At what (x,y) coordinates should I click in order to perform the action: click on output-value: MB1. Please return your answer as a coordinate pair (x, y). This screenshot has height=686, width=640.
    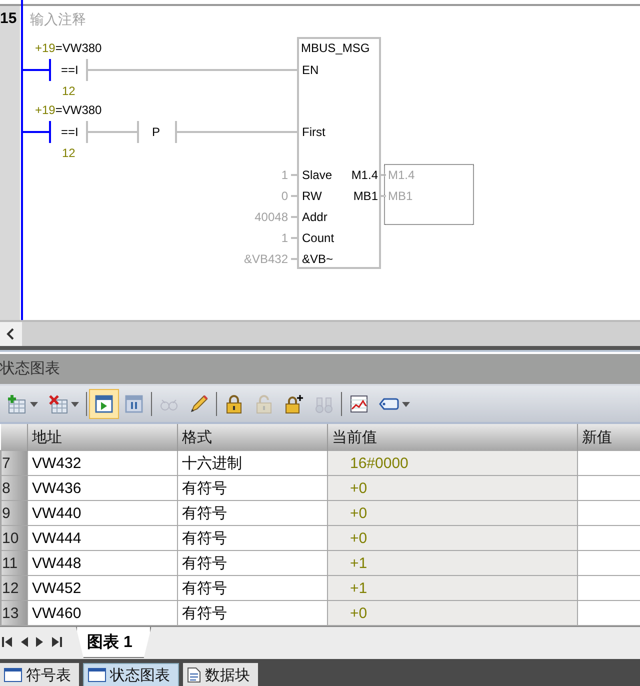
    Looking at the image, I should click on (400, 196).